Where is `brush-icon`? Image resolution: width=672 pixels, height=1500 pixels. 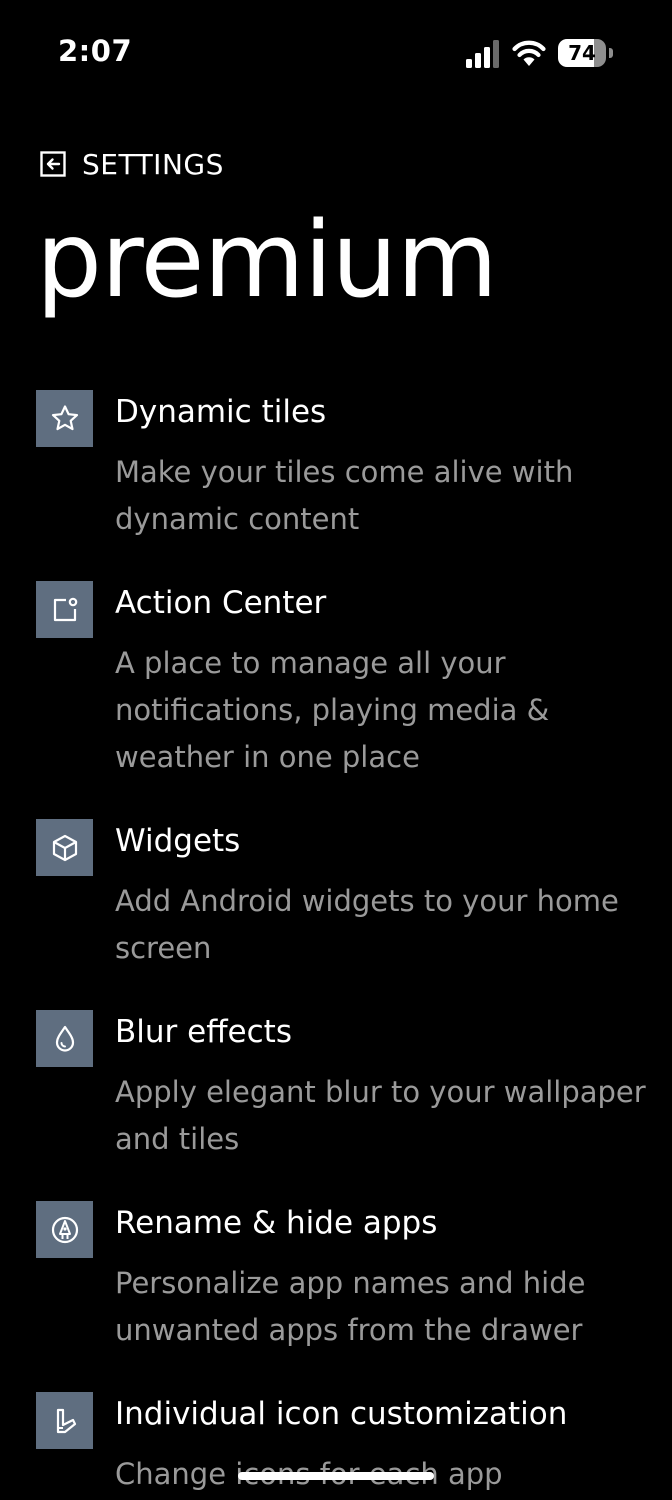 brush-icon is located at coordinates (66, 1420).